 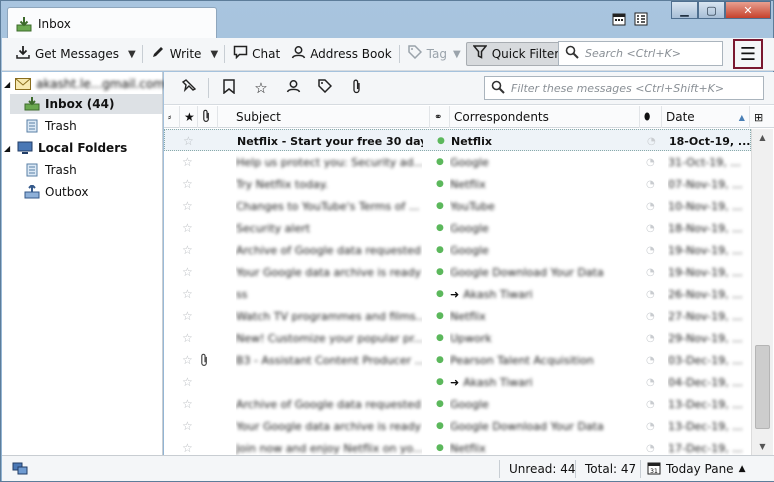 I want to click on filter-input, so click(x=636, y=88).